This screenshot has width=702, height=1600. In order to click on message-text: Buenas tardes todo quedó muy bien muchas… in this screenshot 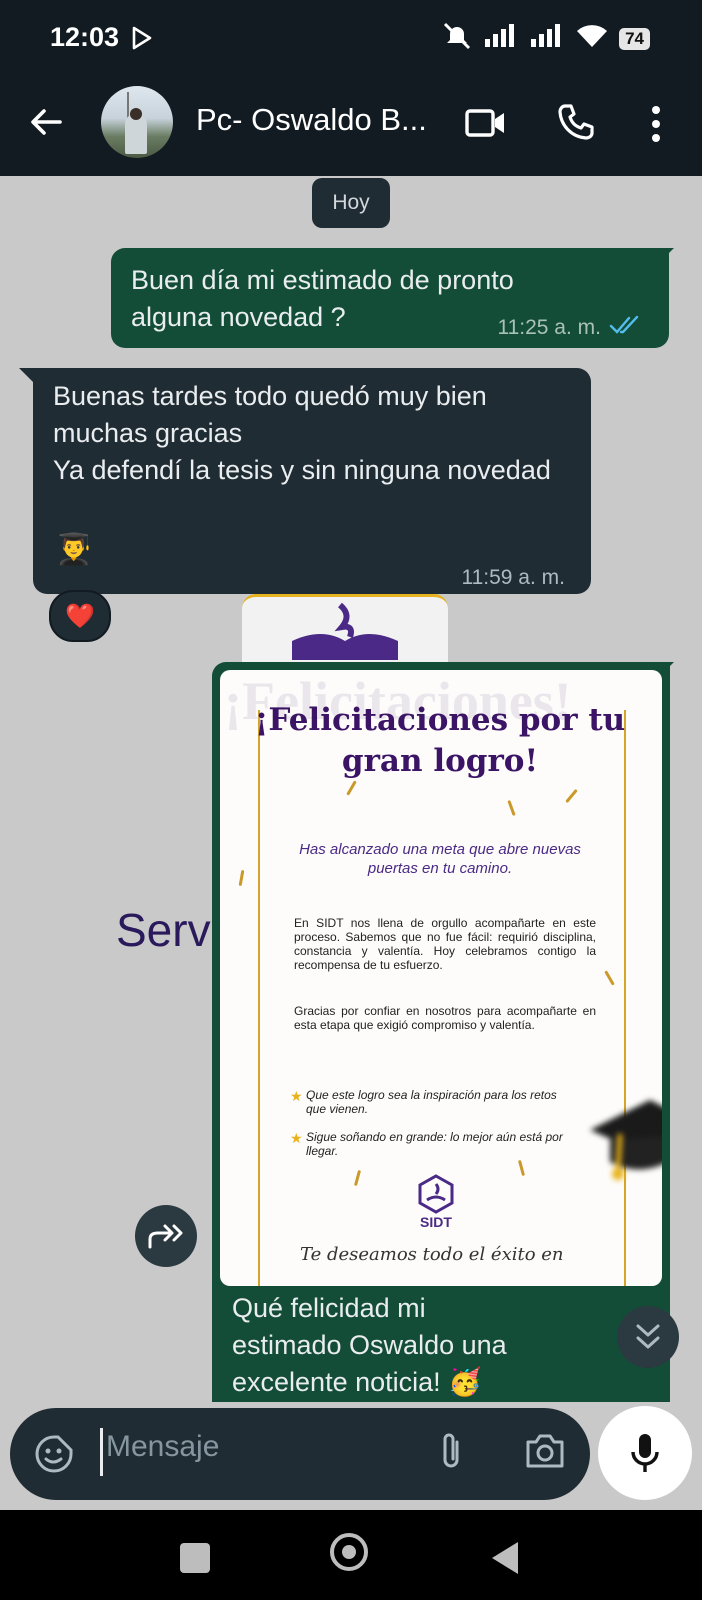, I will do `click(302, 433)`.